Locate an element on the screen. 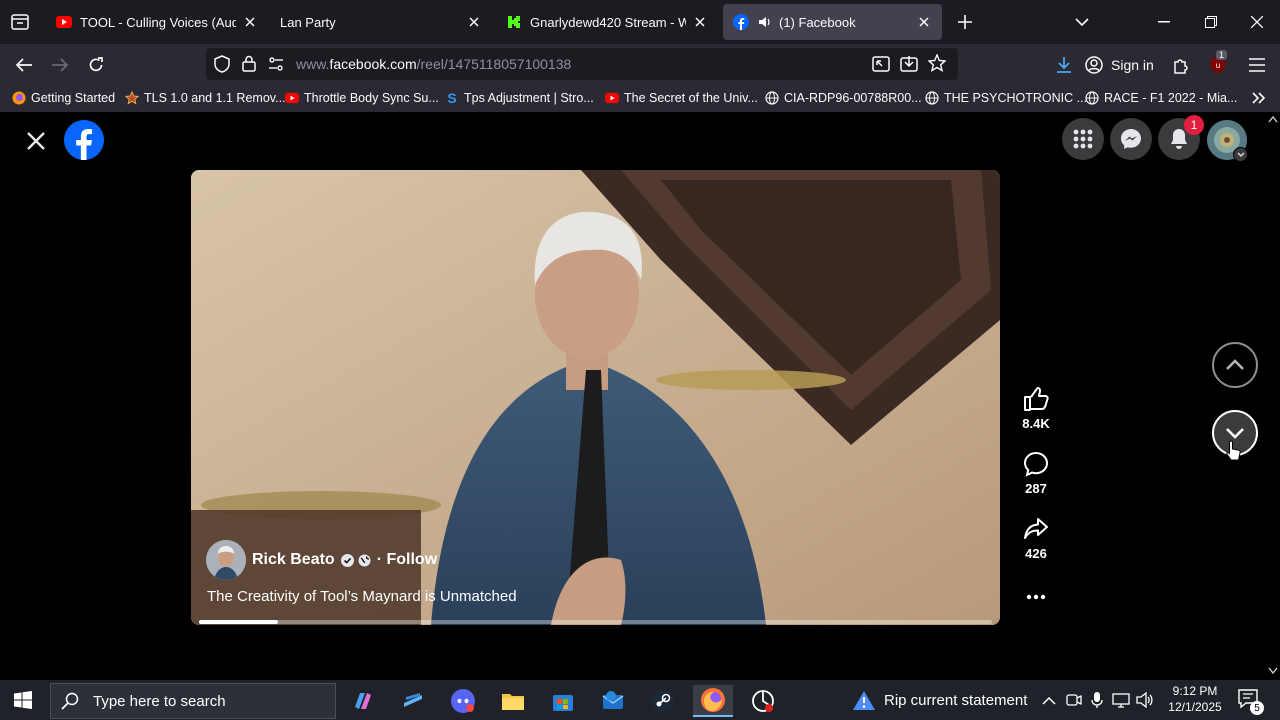 The image size is (1280, 720). more-options-button is located at coordinates (1036, 598).